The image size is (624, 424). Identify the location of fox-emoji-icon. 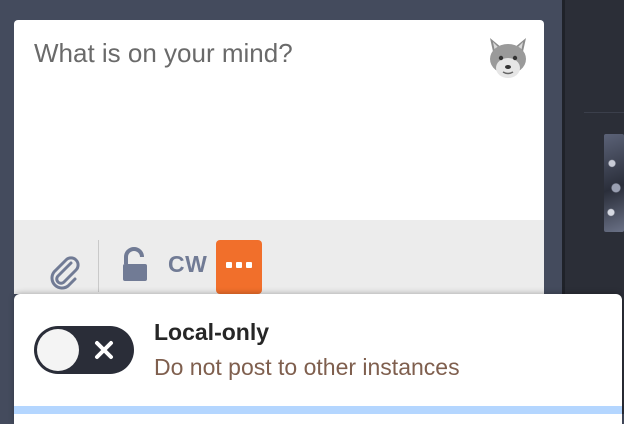
(508, 58).